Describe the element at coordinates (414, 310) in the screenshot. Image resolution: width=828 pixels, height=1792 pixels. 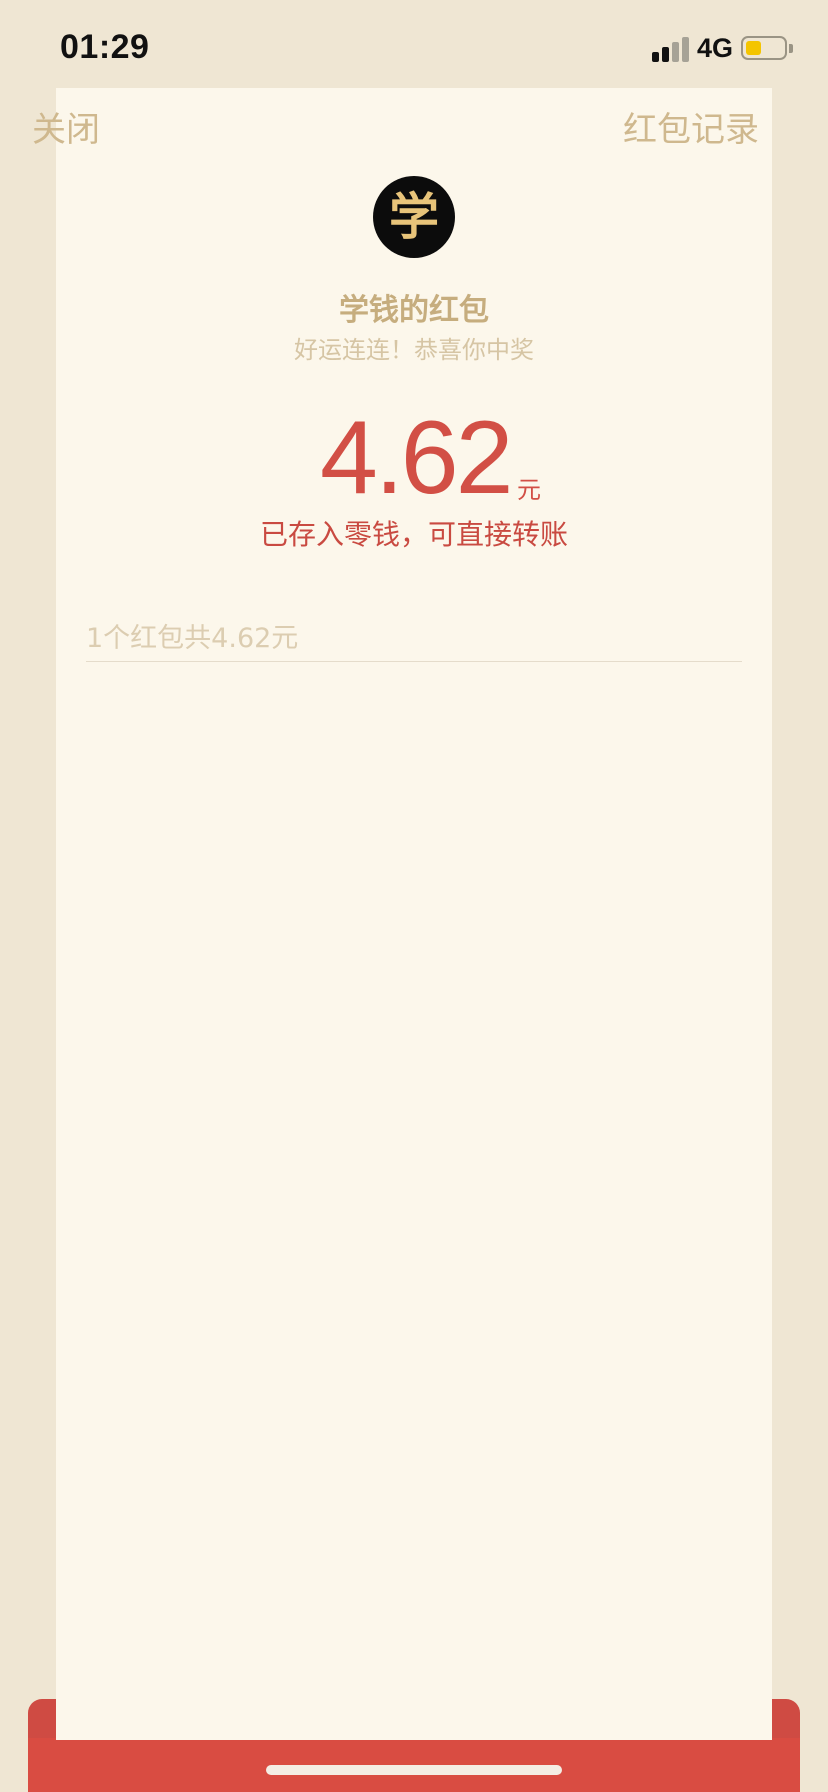
I see `sender-name: 学钱的红包` at that location.